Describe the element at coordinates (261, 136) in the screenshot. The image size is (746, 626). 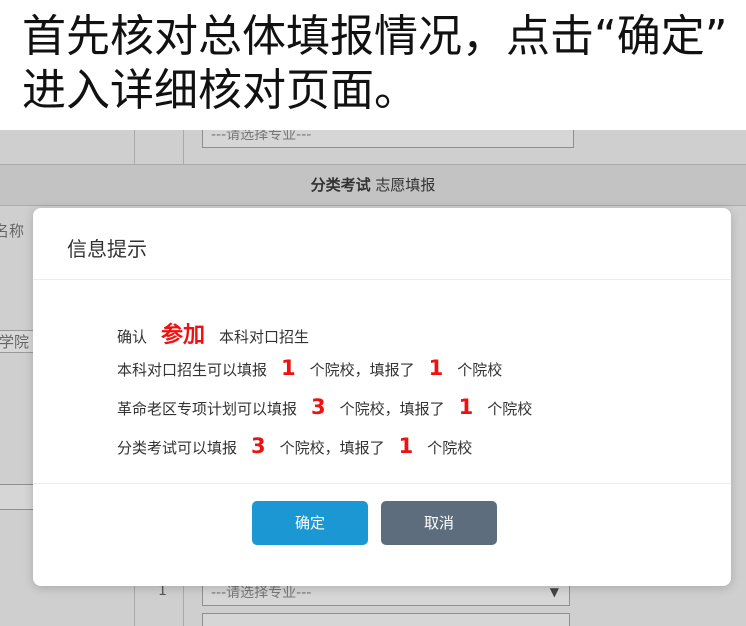
I see `major-select-top-value: ---请选择专业---` at that location.